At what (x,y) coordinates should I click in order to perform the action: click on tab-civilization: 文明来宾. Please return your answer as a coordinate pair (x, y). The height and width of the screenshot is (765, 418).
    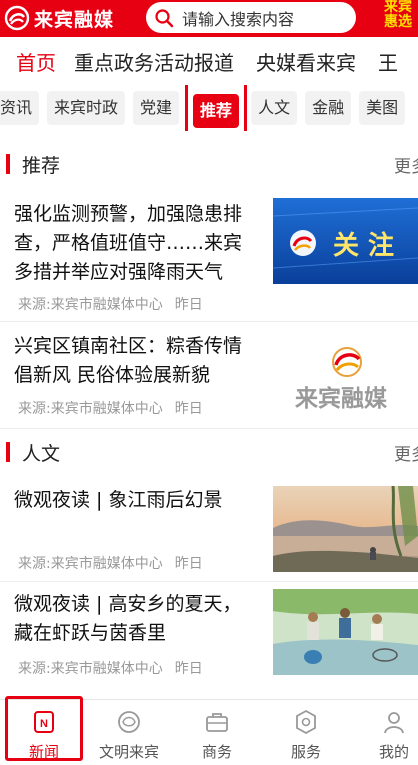
    Looking at the image, I should click on (129, 732).